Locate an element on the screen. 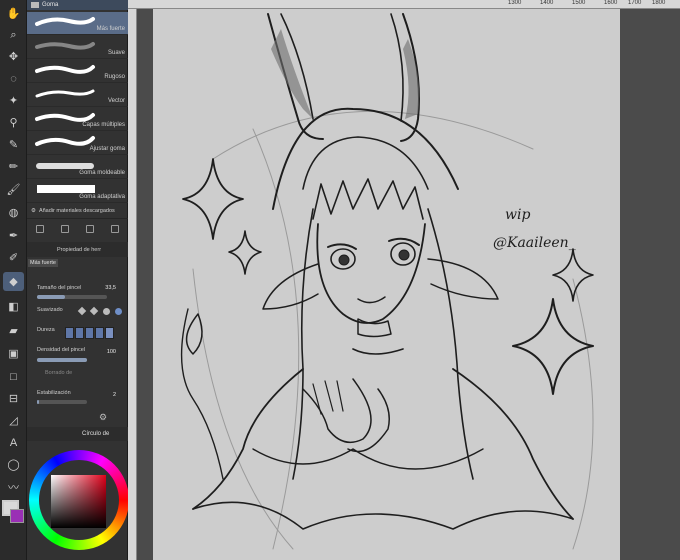  pen-tool-icon: ✎ is located at coordinates (13, 144).